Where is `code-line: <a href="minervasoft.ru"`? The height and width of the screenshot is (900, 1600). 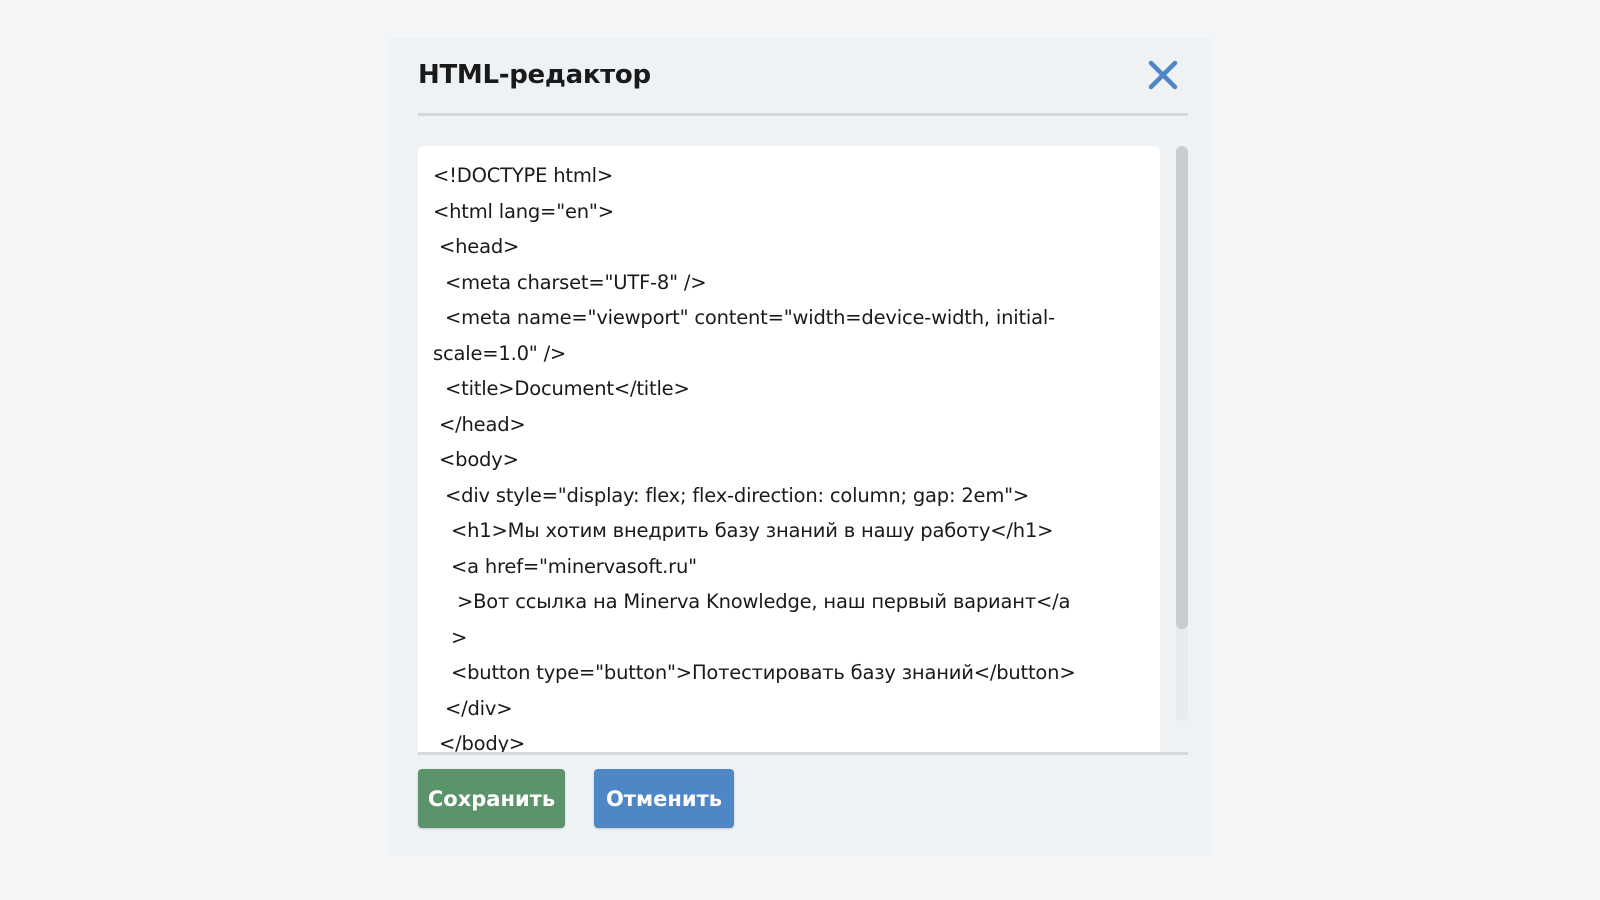
code-line: <a href="minervasoft.ru" is located at coordinates (565, 566).